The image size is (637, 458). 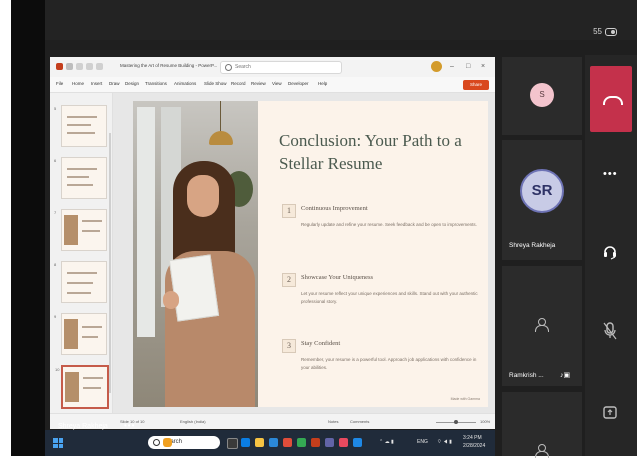 I want to click on item-number: 3, so click(x=289, y=346).